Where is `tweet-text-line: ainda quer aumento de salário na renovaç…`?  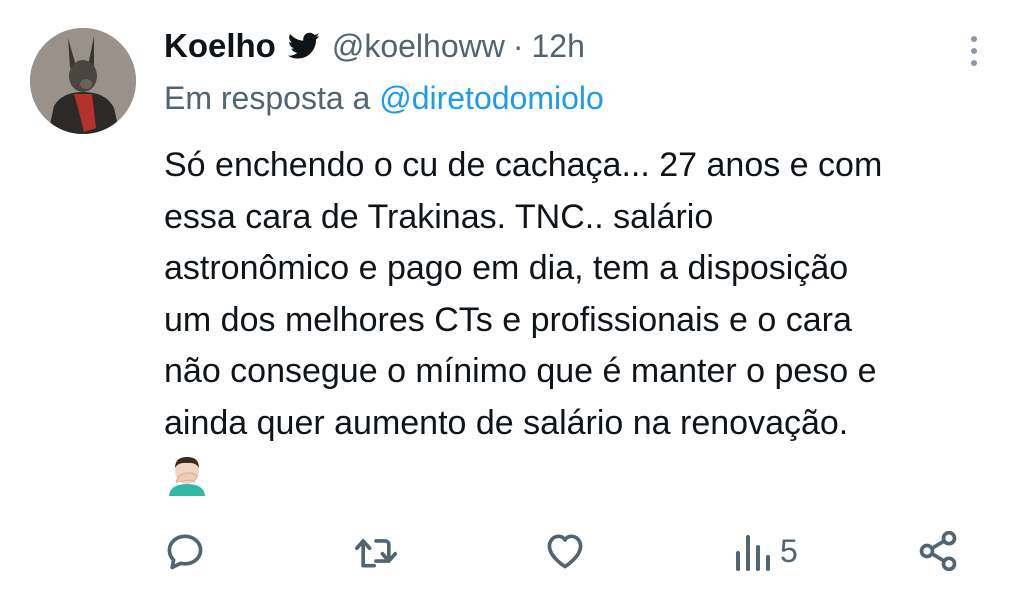 tweet-text-line: ainda quer aumento de salário na renovaç… is located at coordinates (506, 422).